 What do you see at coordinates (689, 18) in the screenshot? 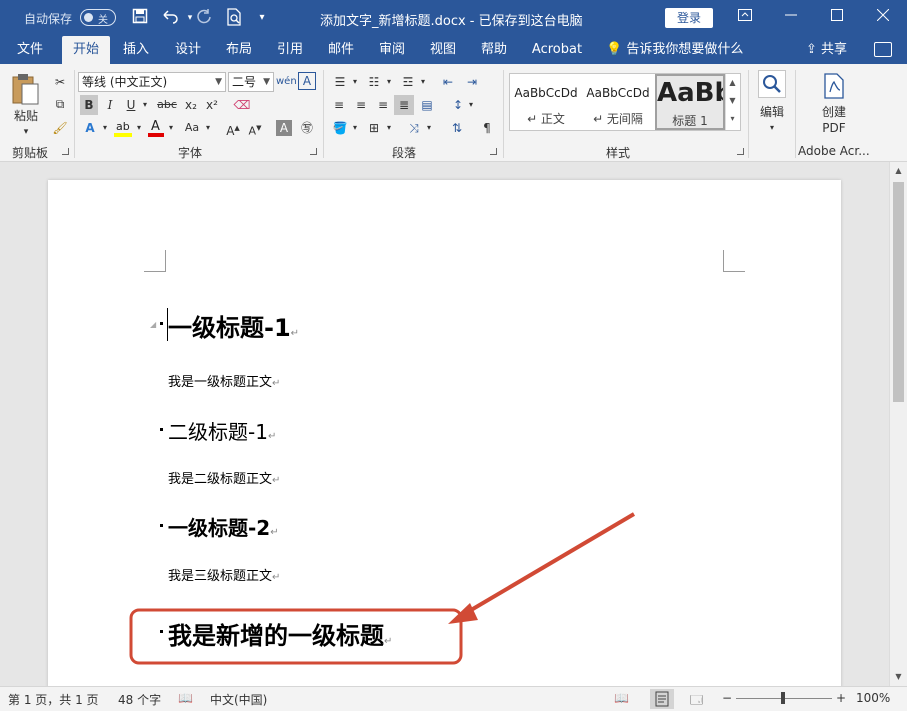
I see `login-button: 登录` at bounding box center [689, 18].